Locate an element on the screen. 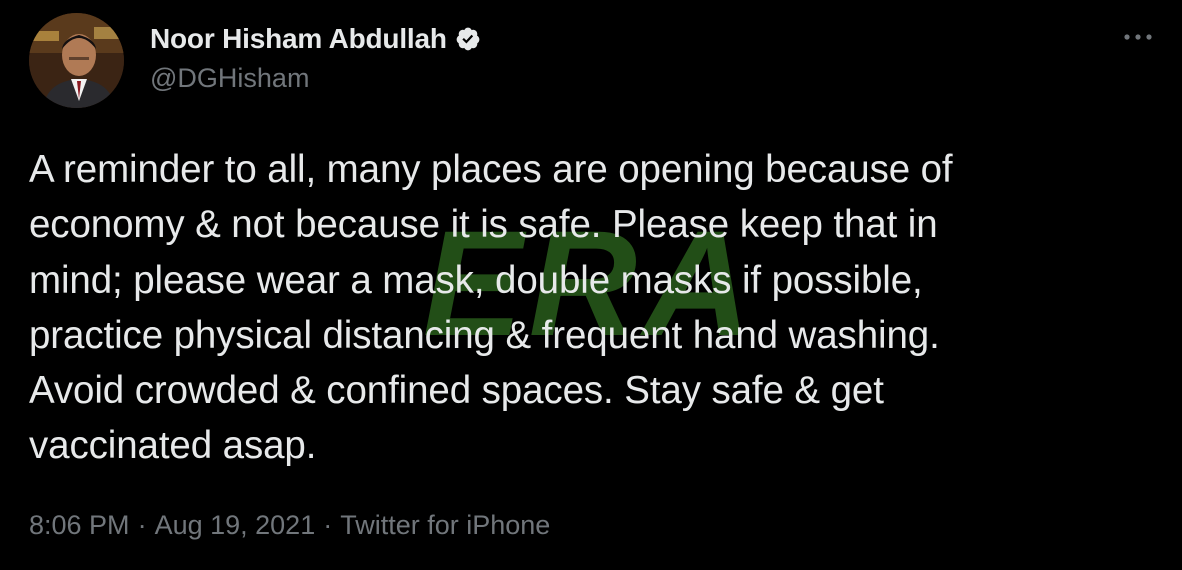 This screenshot has width=1182, height=570. ellipsis-icon is located at coordinates (1138, 37).